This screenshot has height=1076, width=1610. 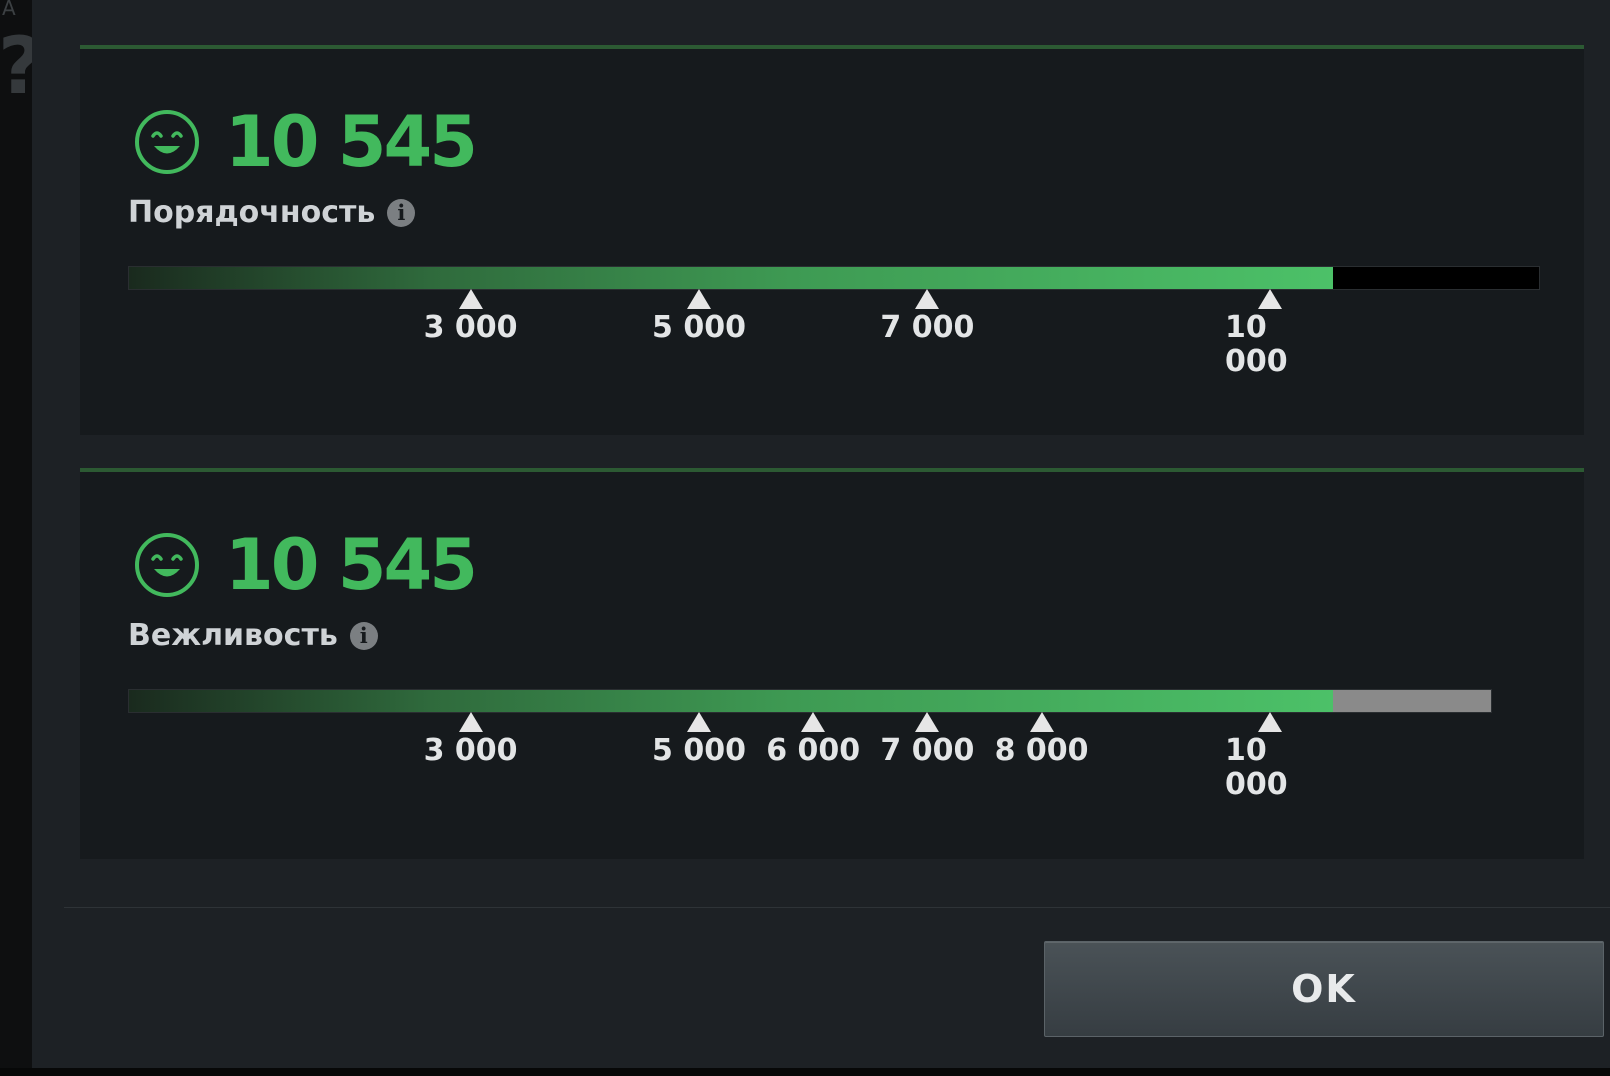 I want to click on conduct-progress-bar, so click(x=834, y=278).